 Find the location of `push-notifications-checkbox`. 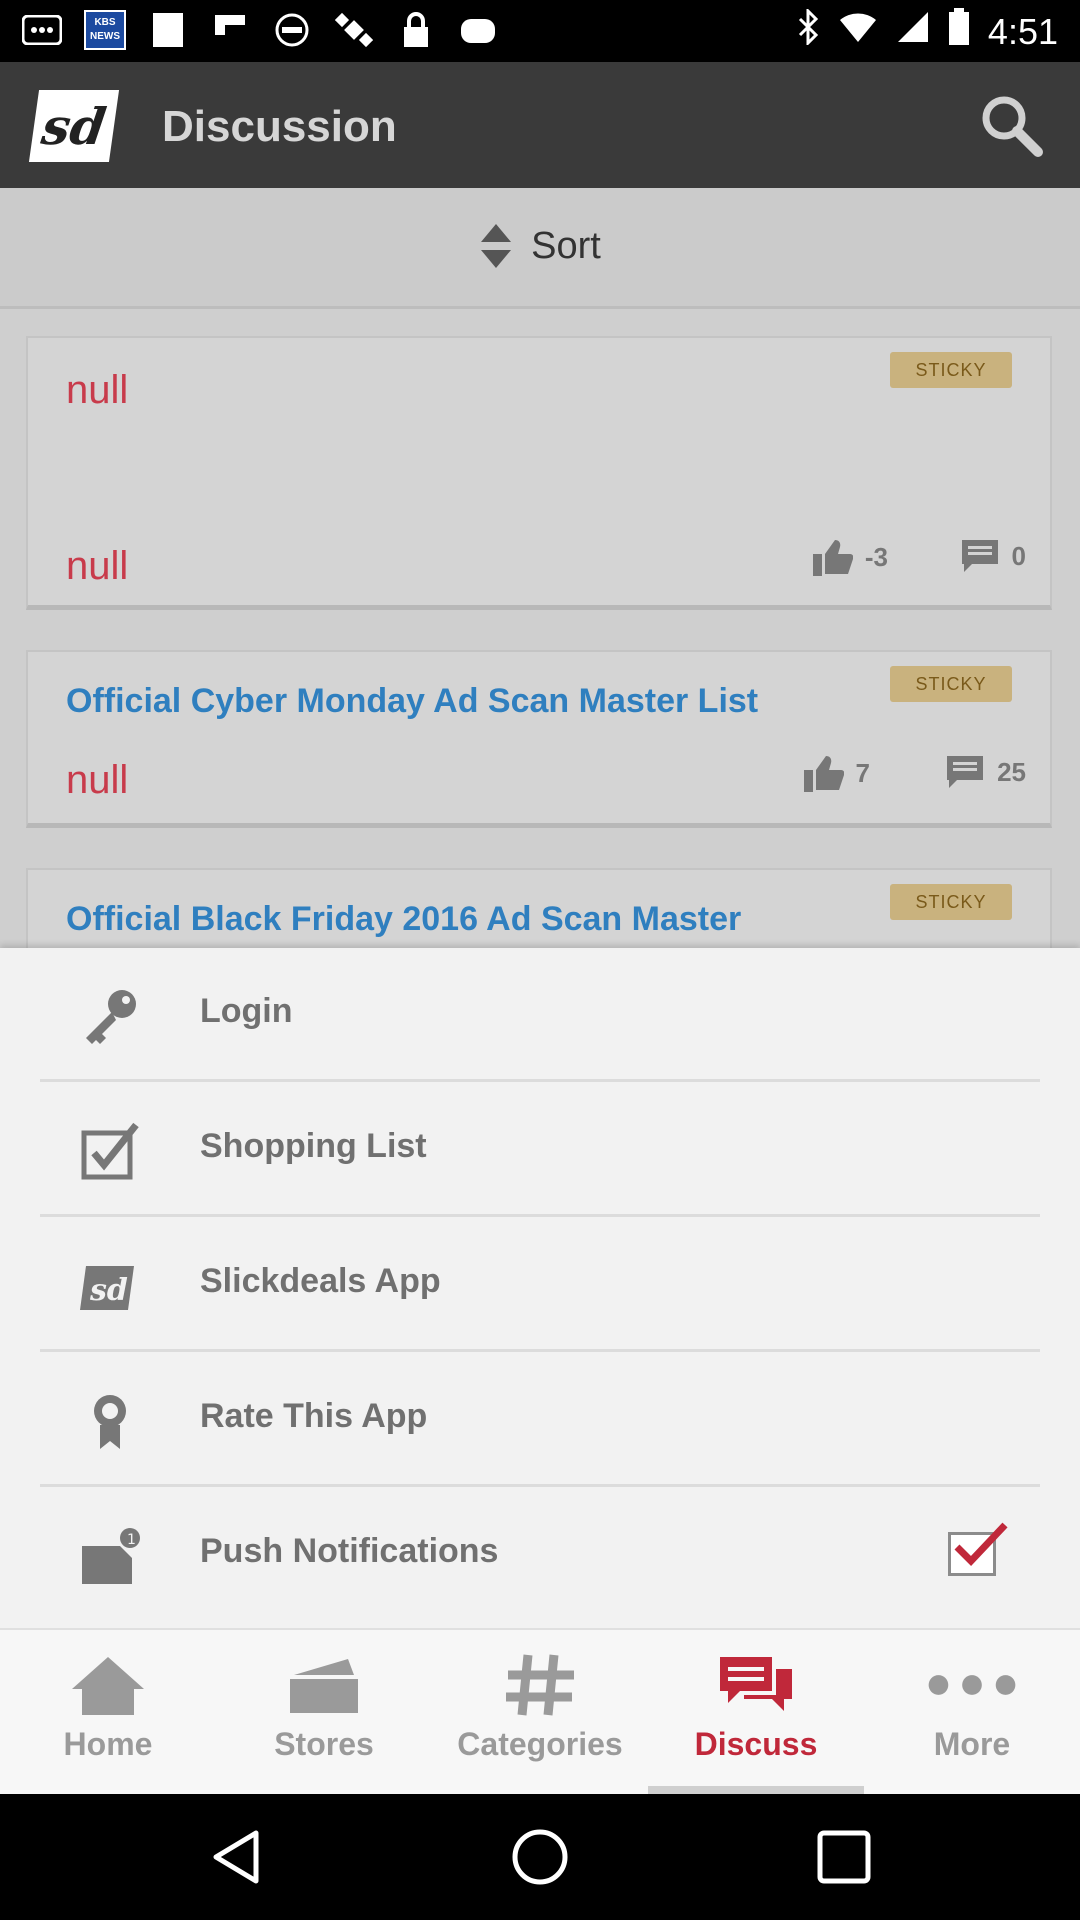

push-notifications-checkbox is located at coordinates (978, 1549).